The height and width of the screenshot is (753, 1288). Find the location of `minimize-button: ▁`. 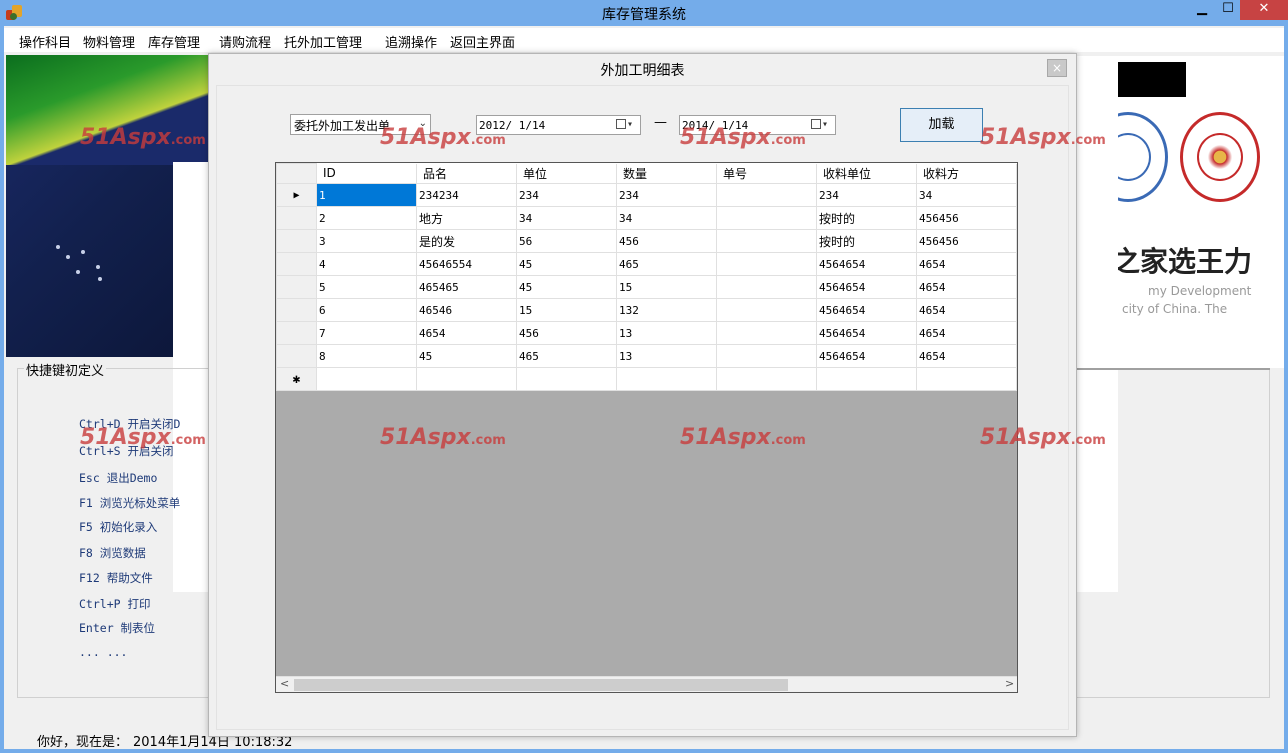

minimize-button: ▁ is located at coordinates (1202, 10).